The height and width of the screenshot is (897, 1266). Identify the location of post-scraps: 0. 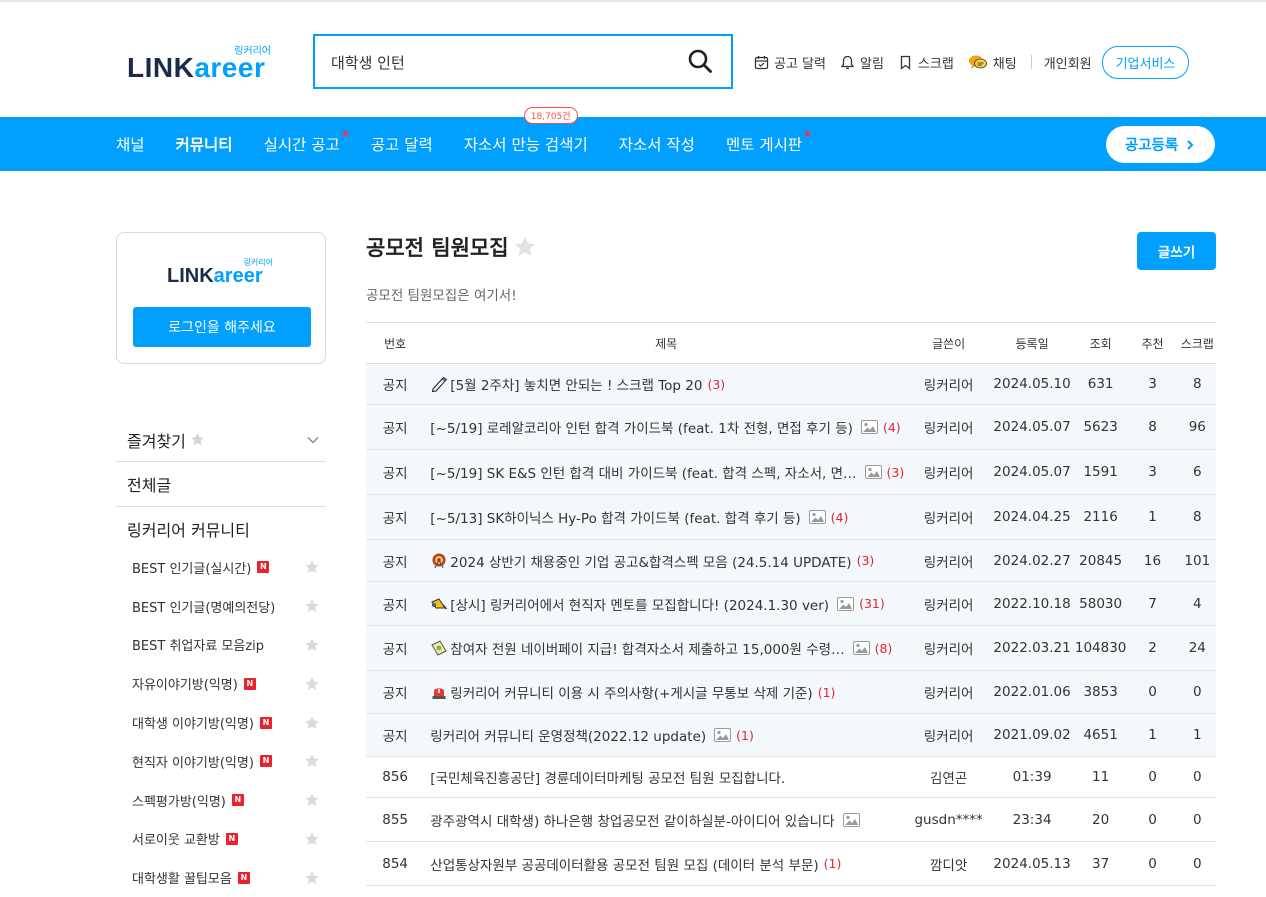
(1197, 777).